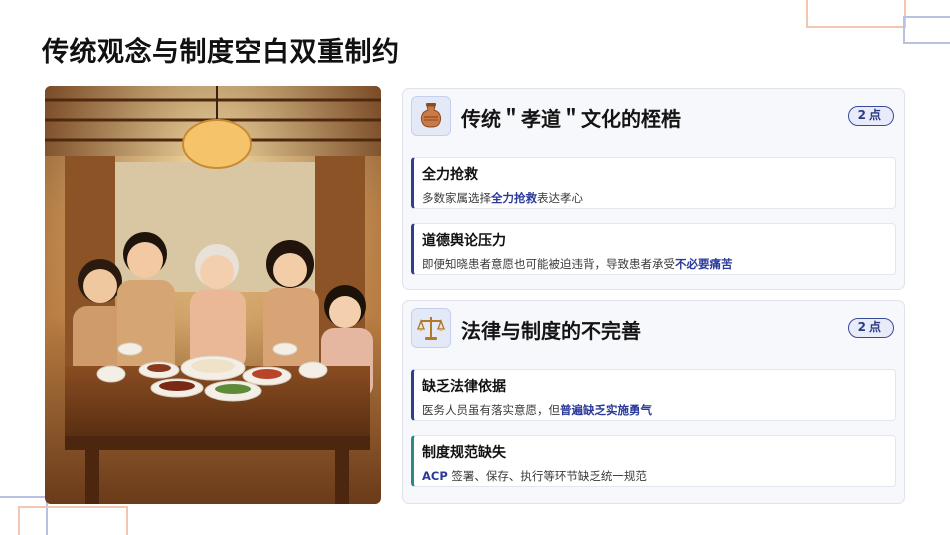 Image resolution: width=950 pixels, height=535 pixels. What do you see at coordinates (577, 264) in the screenshot?
I see `item-description: 即便知晓患者意愿也可能被迫违背，导致患者承受不必要痛苦` at bounding box center [577, 264].